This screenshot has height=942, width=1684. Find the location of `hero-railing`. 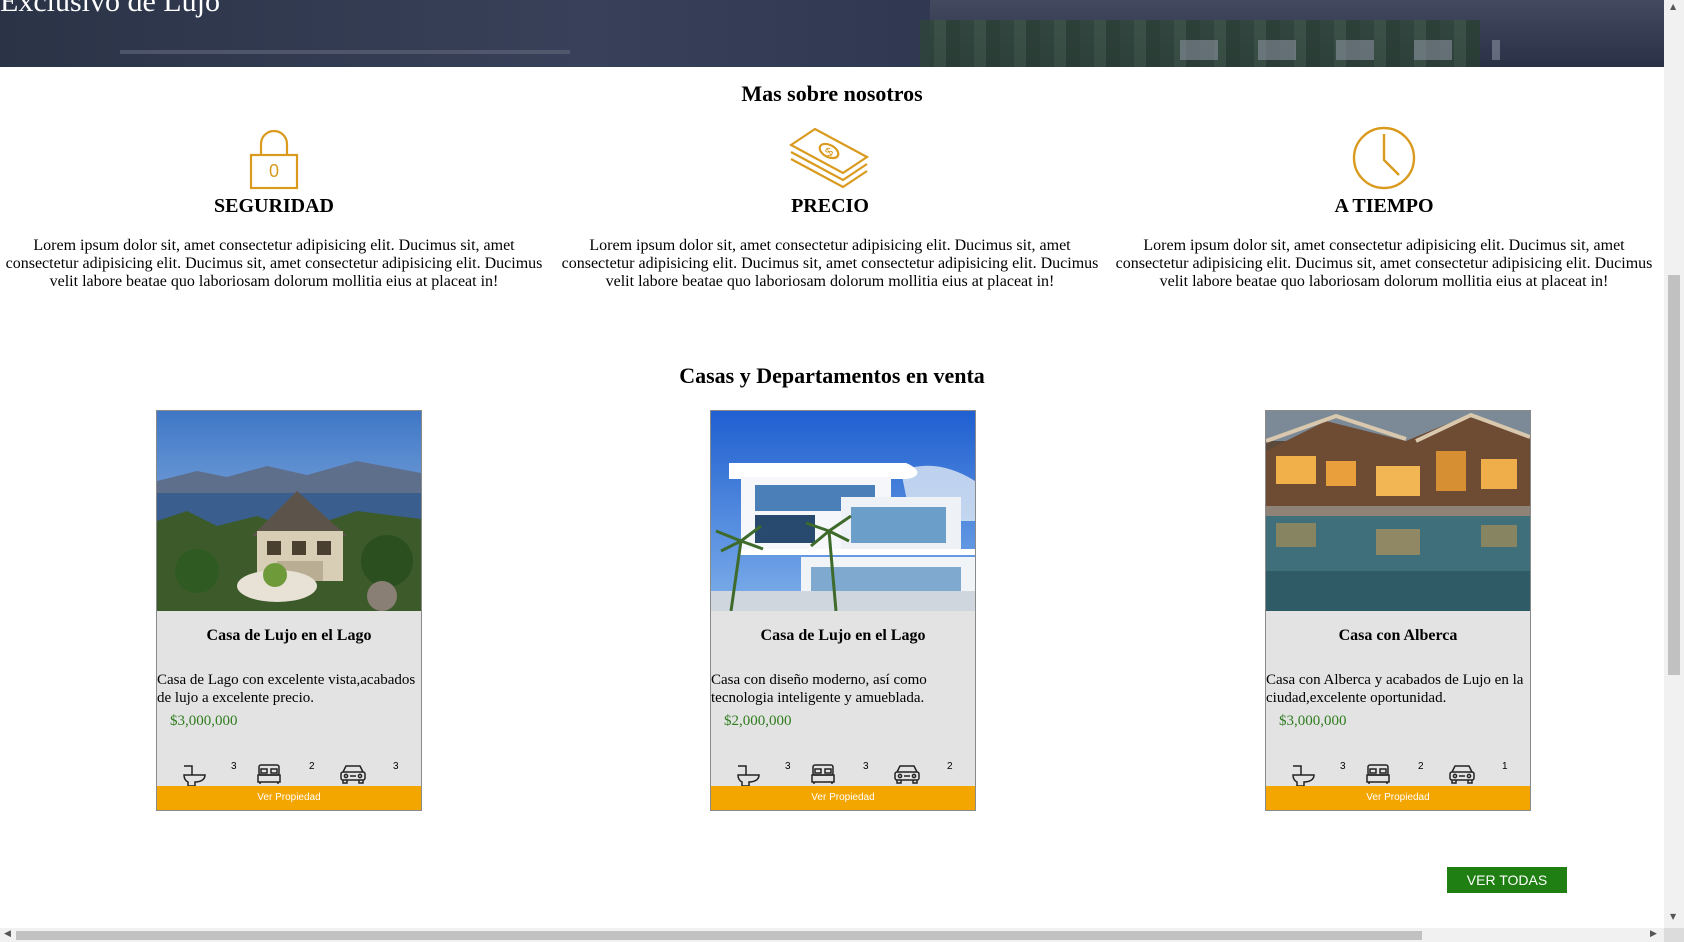

hero-railing is located at coordinates (345, 52).